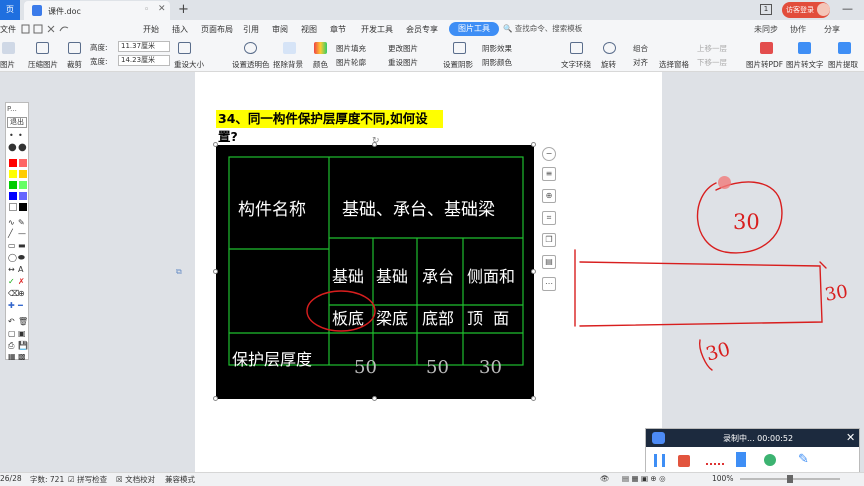  What do you see at coordinates (790, 479) in the screenshot?
I see `zoom-slider-thumb` at bounding box center [790, 479].